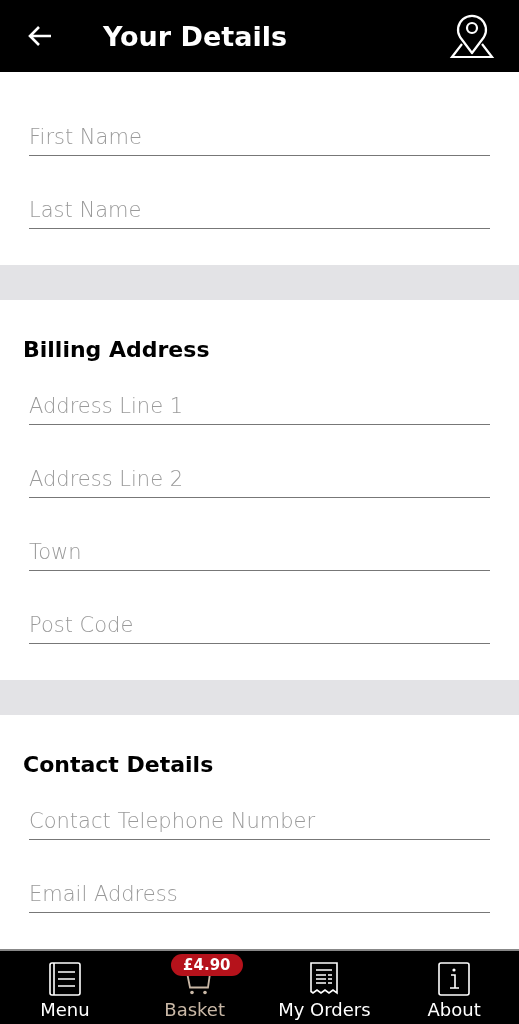 This screenshot has width=519, height=1024. What do you see at coordinates (472, 36) in the screenshot?
I see `map-pin-icon` at bounding box center [472, 36].